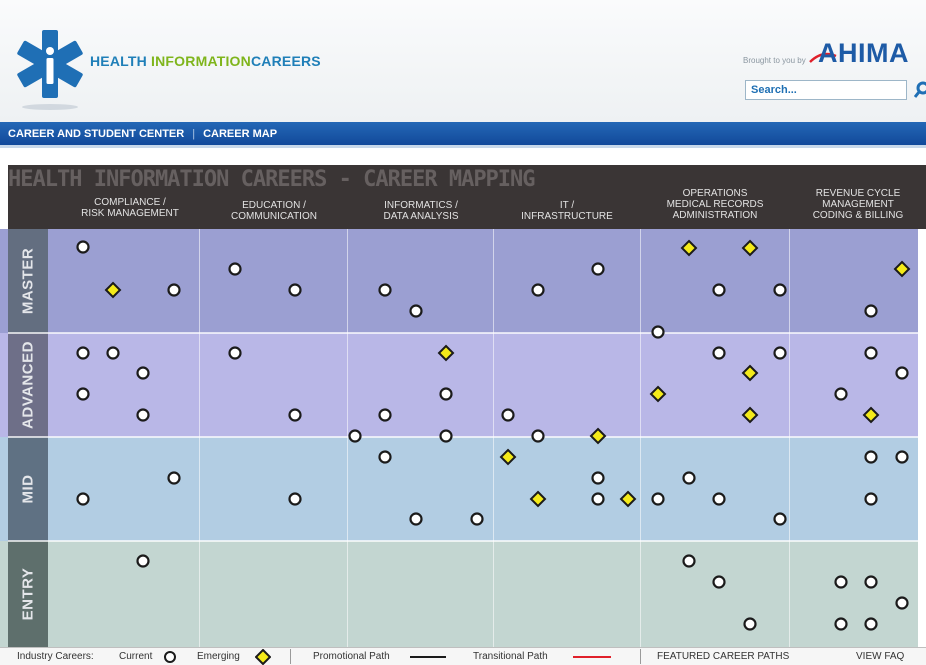  Describe the element at coordinates (826, 90) in the screenshot. I see `search-input` at that location.